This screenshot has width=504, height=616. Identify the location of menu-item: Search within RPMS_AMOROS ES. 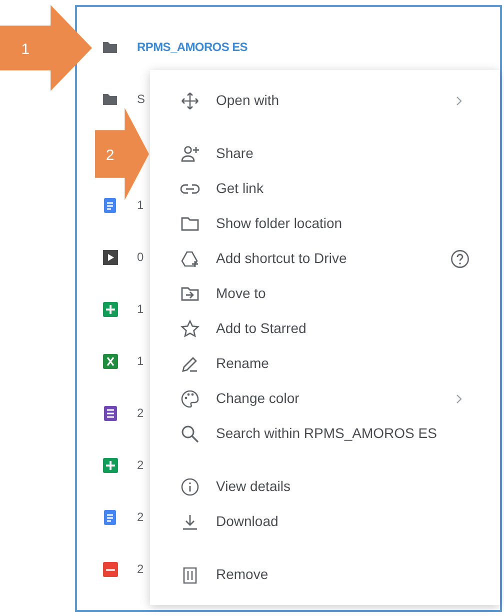
(325, 433).